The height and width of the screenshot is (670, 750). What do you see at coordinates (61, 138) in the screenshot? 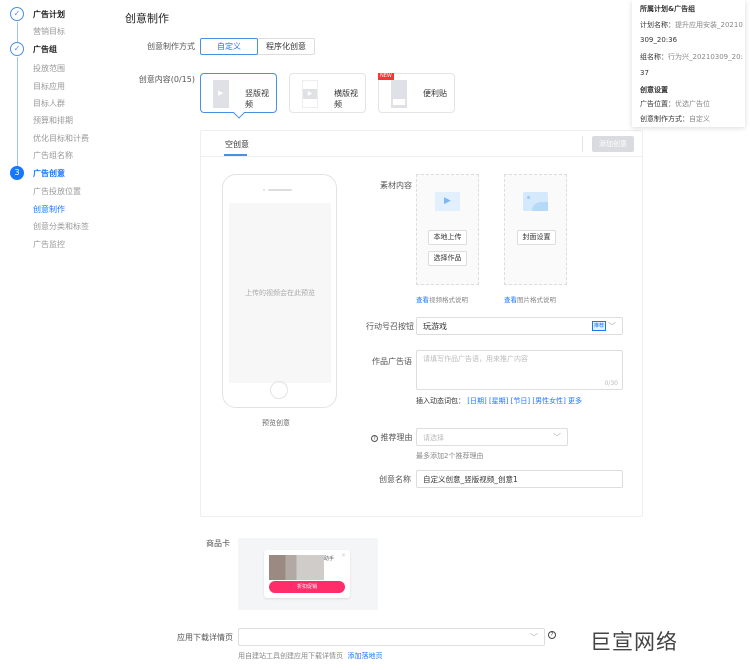
I see `sidebar-item: 优化目标和计费` at bounding box center [61, 138].